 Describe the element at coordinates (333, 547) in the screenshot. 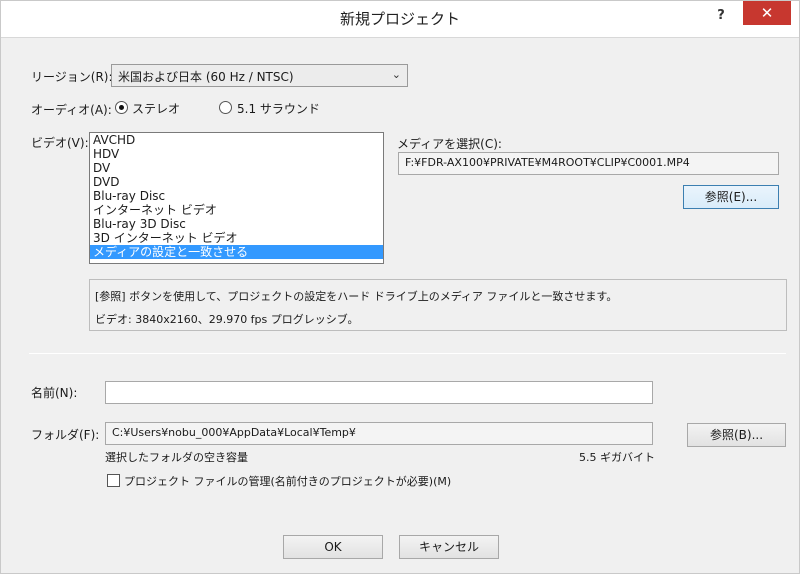

I see `ok-button: OK` at that location.